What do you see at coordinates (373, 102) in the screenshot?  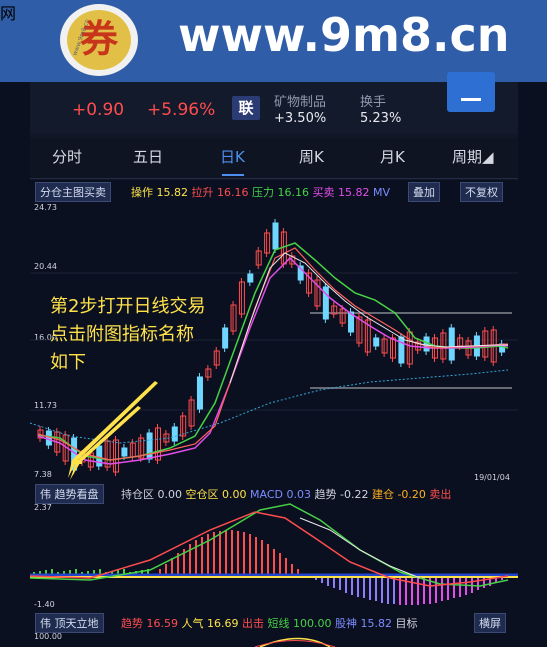 I see `turnover-label: 换手` at bounding box center [373, 102].